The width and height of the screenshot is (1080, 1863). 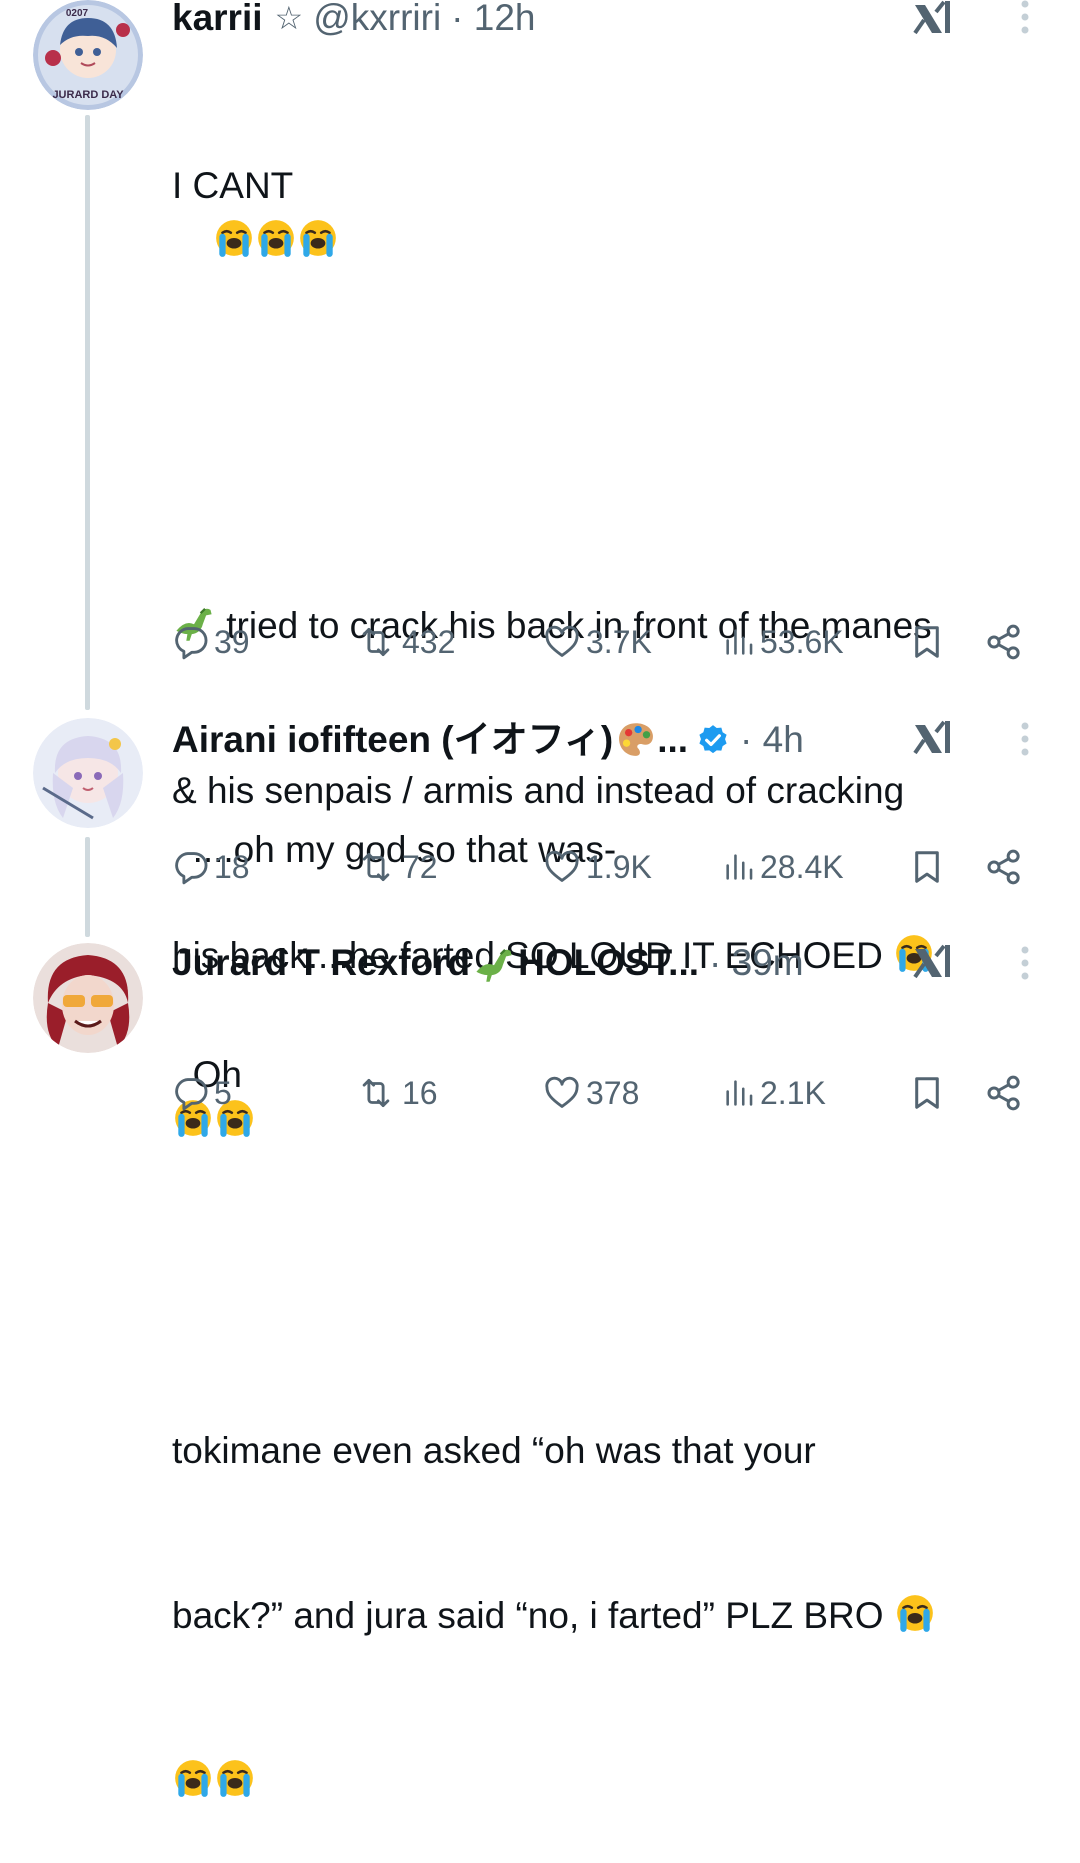 I want to click on verified-icon, so click(x=713, y=740).